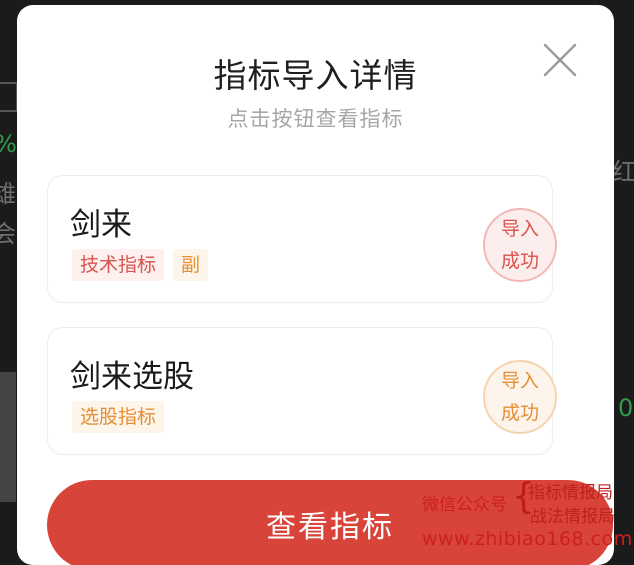 The image size is (634, 565). What do you see at coordinates (527, 539) in the screenshot?
I see `watermark-url: www.zhibiao168.com` at bounding box center [527, 539].